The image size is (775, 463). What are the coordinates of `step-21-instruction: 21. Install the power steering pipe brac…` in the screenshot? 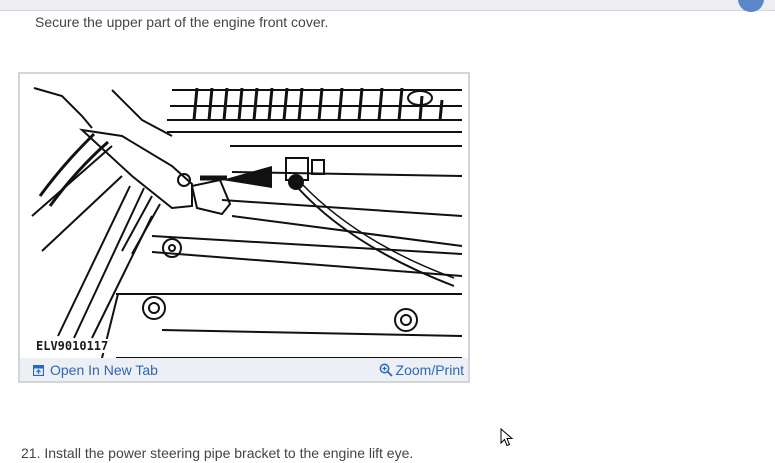 It's located at (217, 453).